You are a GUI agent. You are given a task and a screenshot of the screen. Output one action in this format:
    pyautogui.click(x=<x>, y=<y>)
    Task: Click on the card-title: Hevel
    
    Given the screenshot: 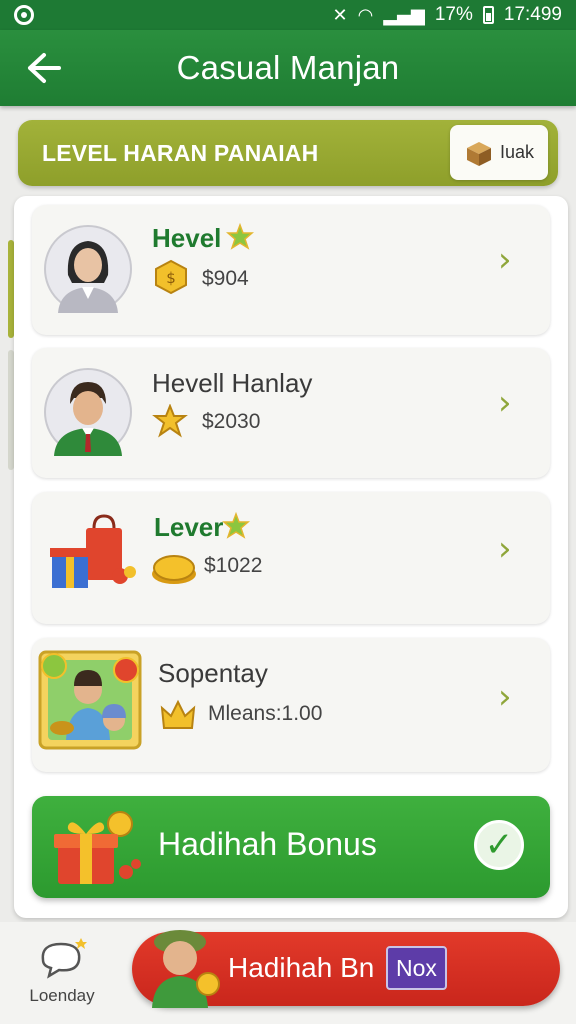 What is the action you would take?
    pyautogui.click(x=187, y=238)
    